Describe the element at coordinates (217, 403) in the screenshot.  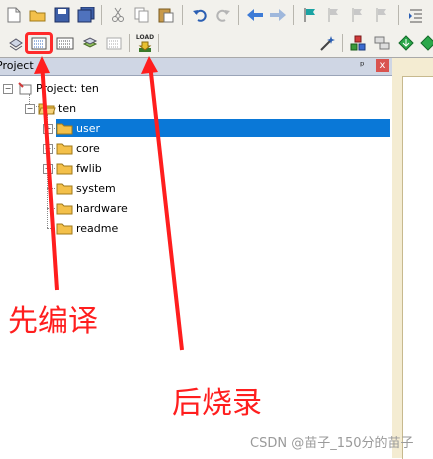
I see `annotation-download: 后烧录` at that location.